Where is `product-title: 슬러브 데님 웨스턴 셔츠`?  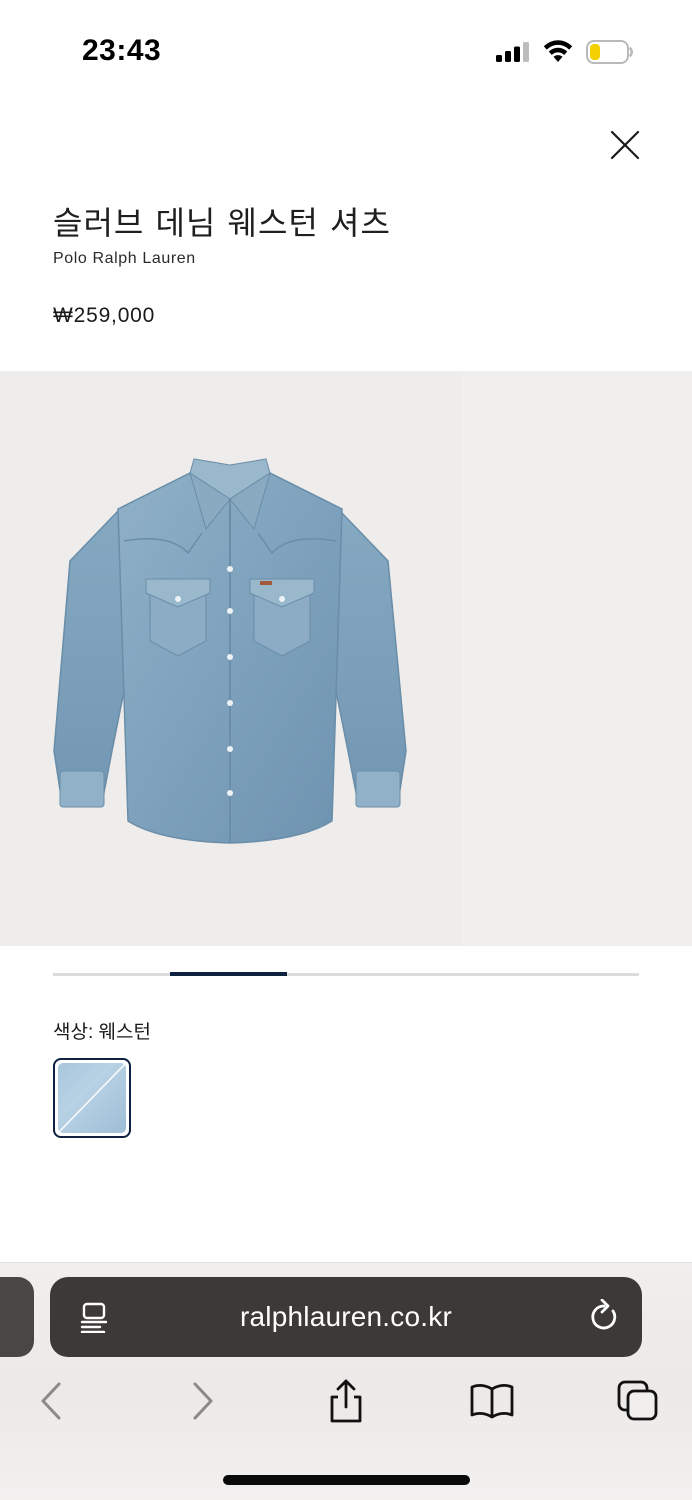 product-title: 슬러브 데님 웨스턴 셔츠 is located at coordinates (222, 223).